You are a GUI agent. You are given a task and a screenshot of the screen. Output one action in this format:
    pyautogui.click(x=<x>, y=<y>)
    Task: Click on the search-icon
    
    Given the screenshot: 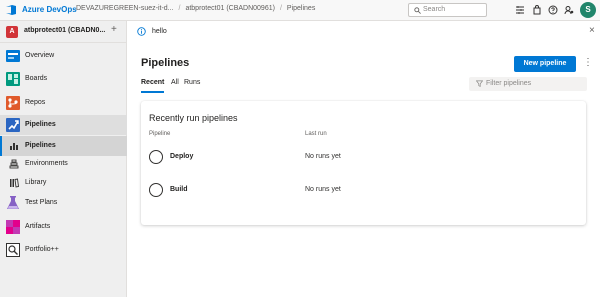 What is the action you would take?
    pyautogui.click(x=417, y=10)
    